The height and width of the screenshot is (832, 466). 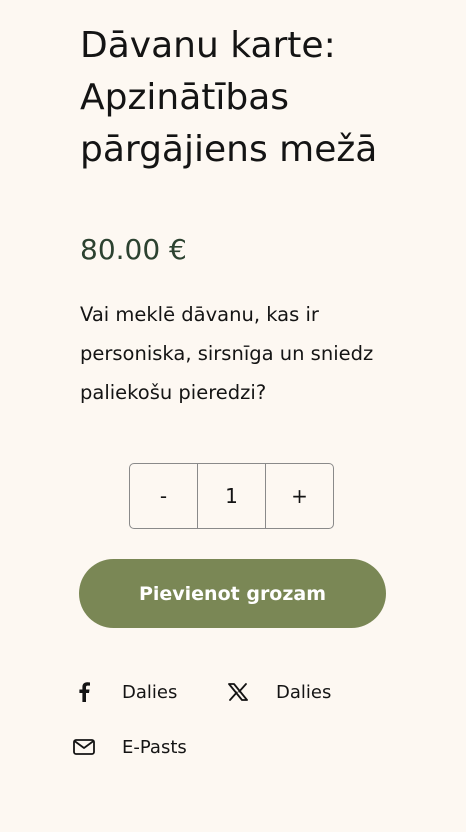 I want to click on share-x-label: Dalies, so click(x=304, y=692).